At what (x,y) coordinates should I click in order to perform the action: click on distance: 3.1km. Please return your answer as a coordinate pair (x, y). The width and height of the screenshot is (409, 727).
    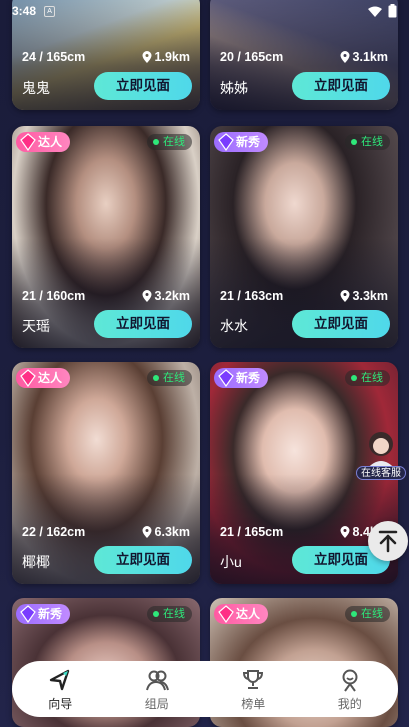
    Looking at the image, I should click on (370, 57).